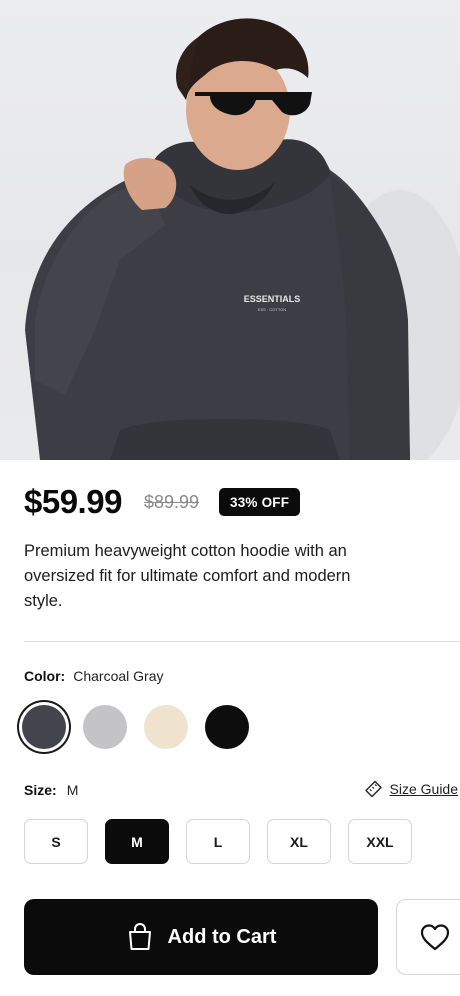 The height and width of the screenshot is (996, 460). What do you see at coordinates (227, 727) in the screenshot?
I see `swatch-black` at bounding box center [227, 727].